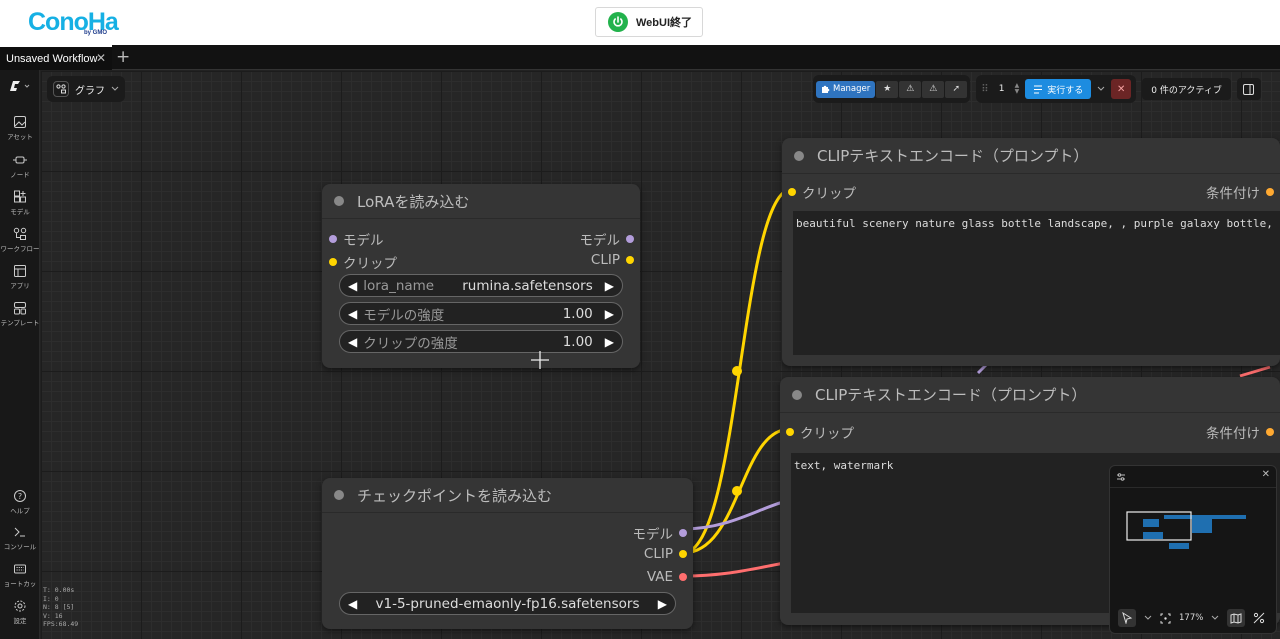  What do you see at coordinates (481, 341) in the screenshot?
I see `clip-strength-input: ◀ クリップの強度 1.00 ▶` at bounding box center [481, 341].